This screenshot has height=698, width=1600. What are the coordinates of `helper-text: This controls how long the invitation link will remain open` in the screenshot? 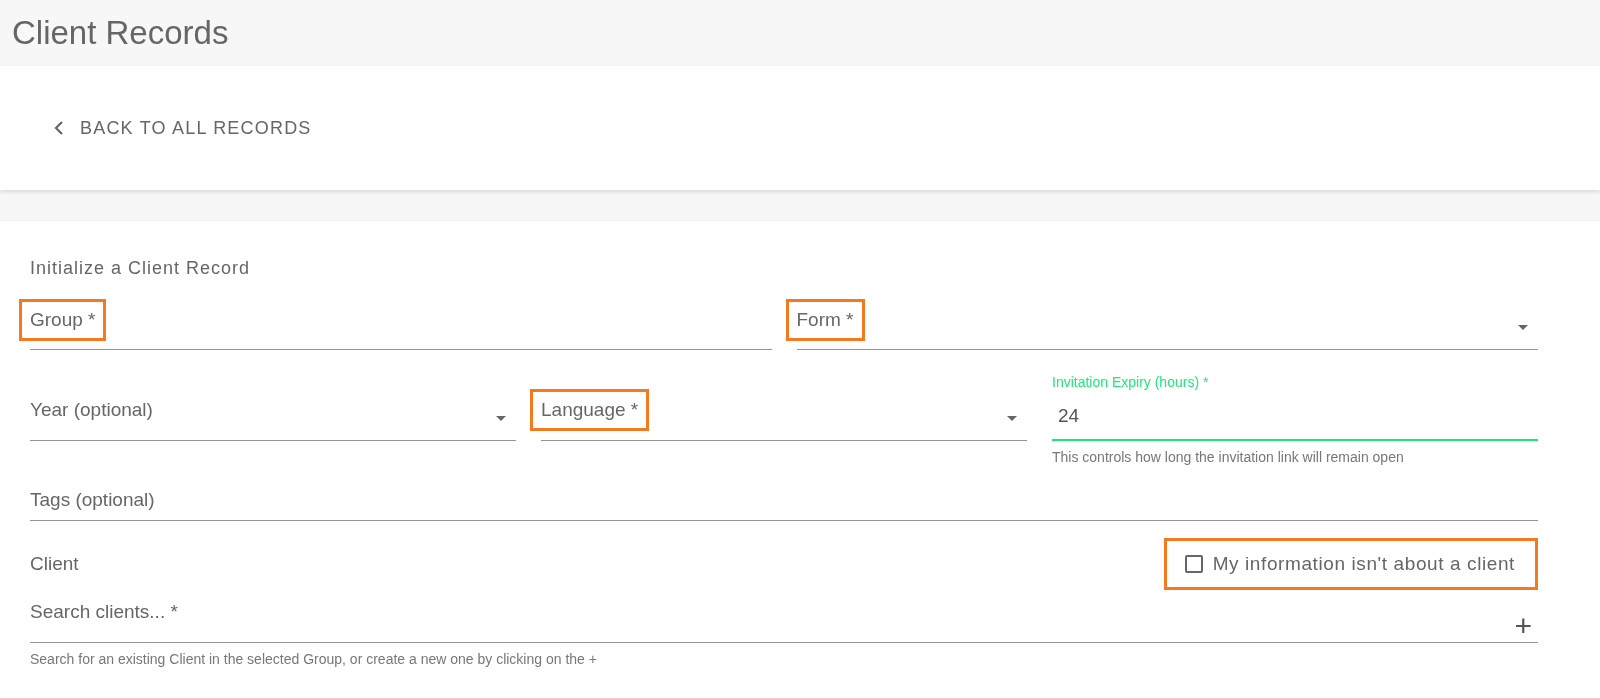 It's located at (1228, 457).